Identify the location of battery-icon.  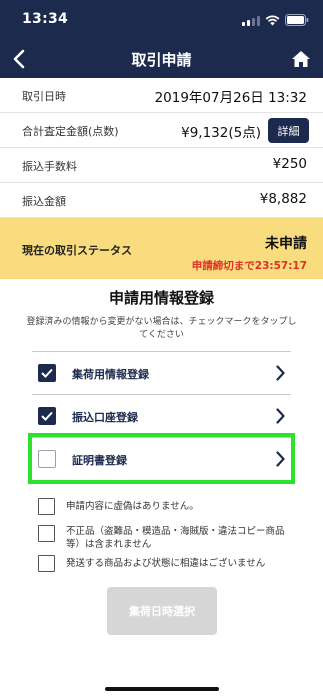
(297, 20).